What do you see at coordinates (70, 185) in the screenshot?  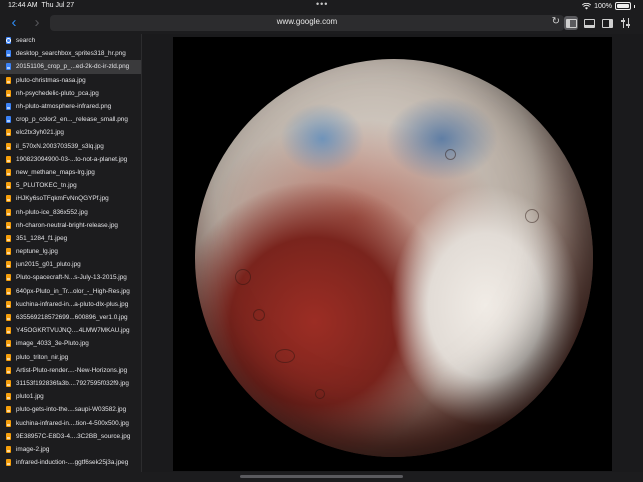 I see `sidebar-file-item: 5_PLUTOKEC_tn.jpg` at bounding box center [70, 185].